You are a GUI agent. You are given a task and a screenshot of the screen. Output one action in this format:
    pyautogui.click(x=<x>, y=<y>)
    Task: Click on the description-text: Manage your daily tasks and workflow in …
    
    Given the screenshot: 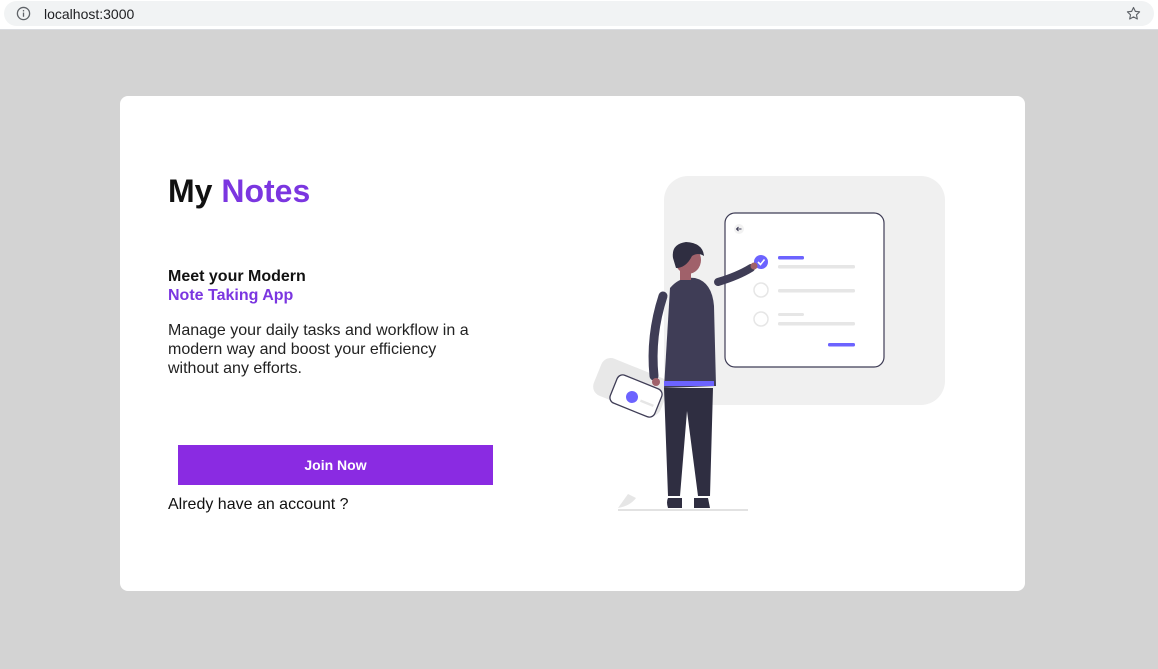 What is the action you would take?
    pyautogui.click(x=318, y=349)
    